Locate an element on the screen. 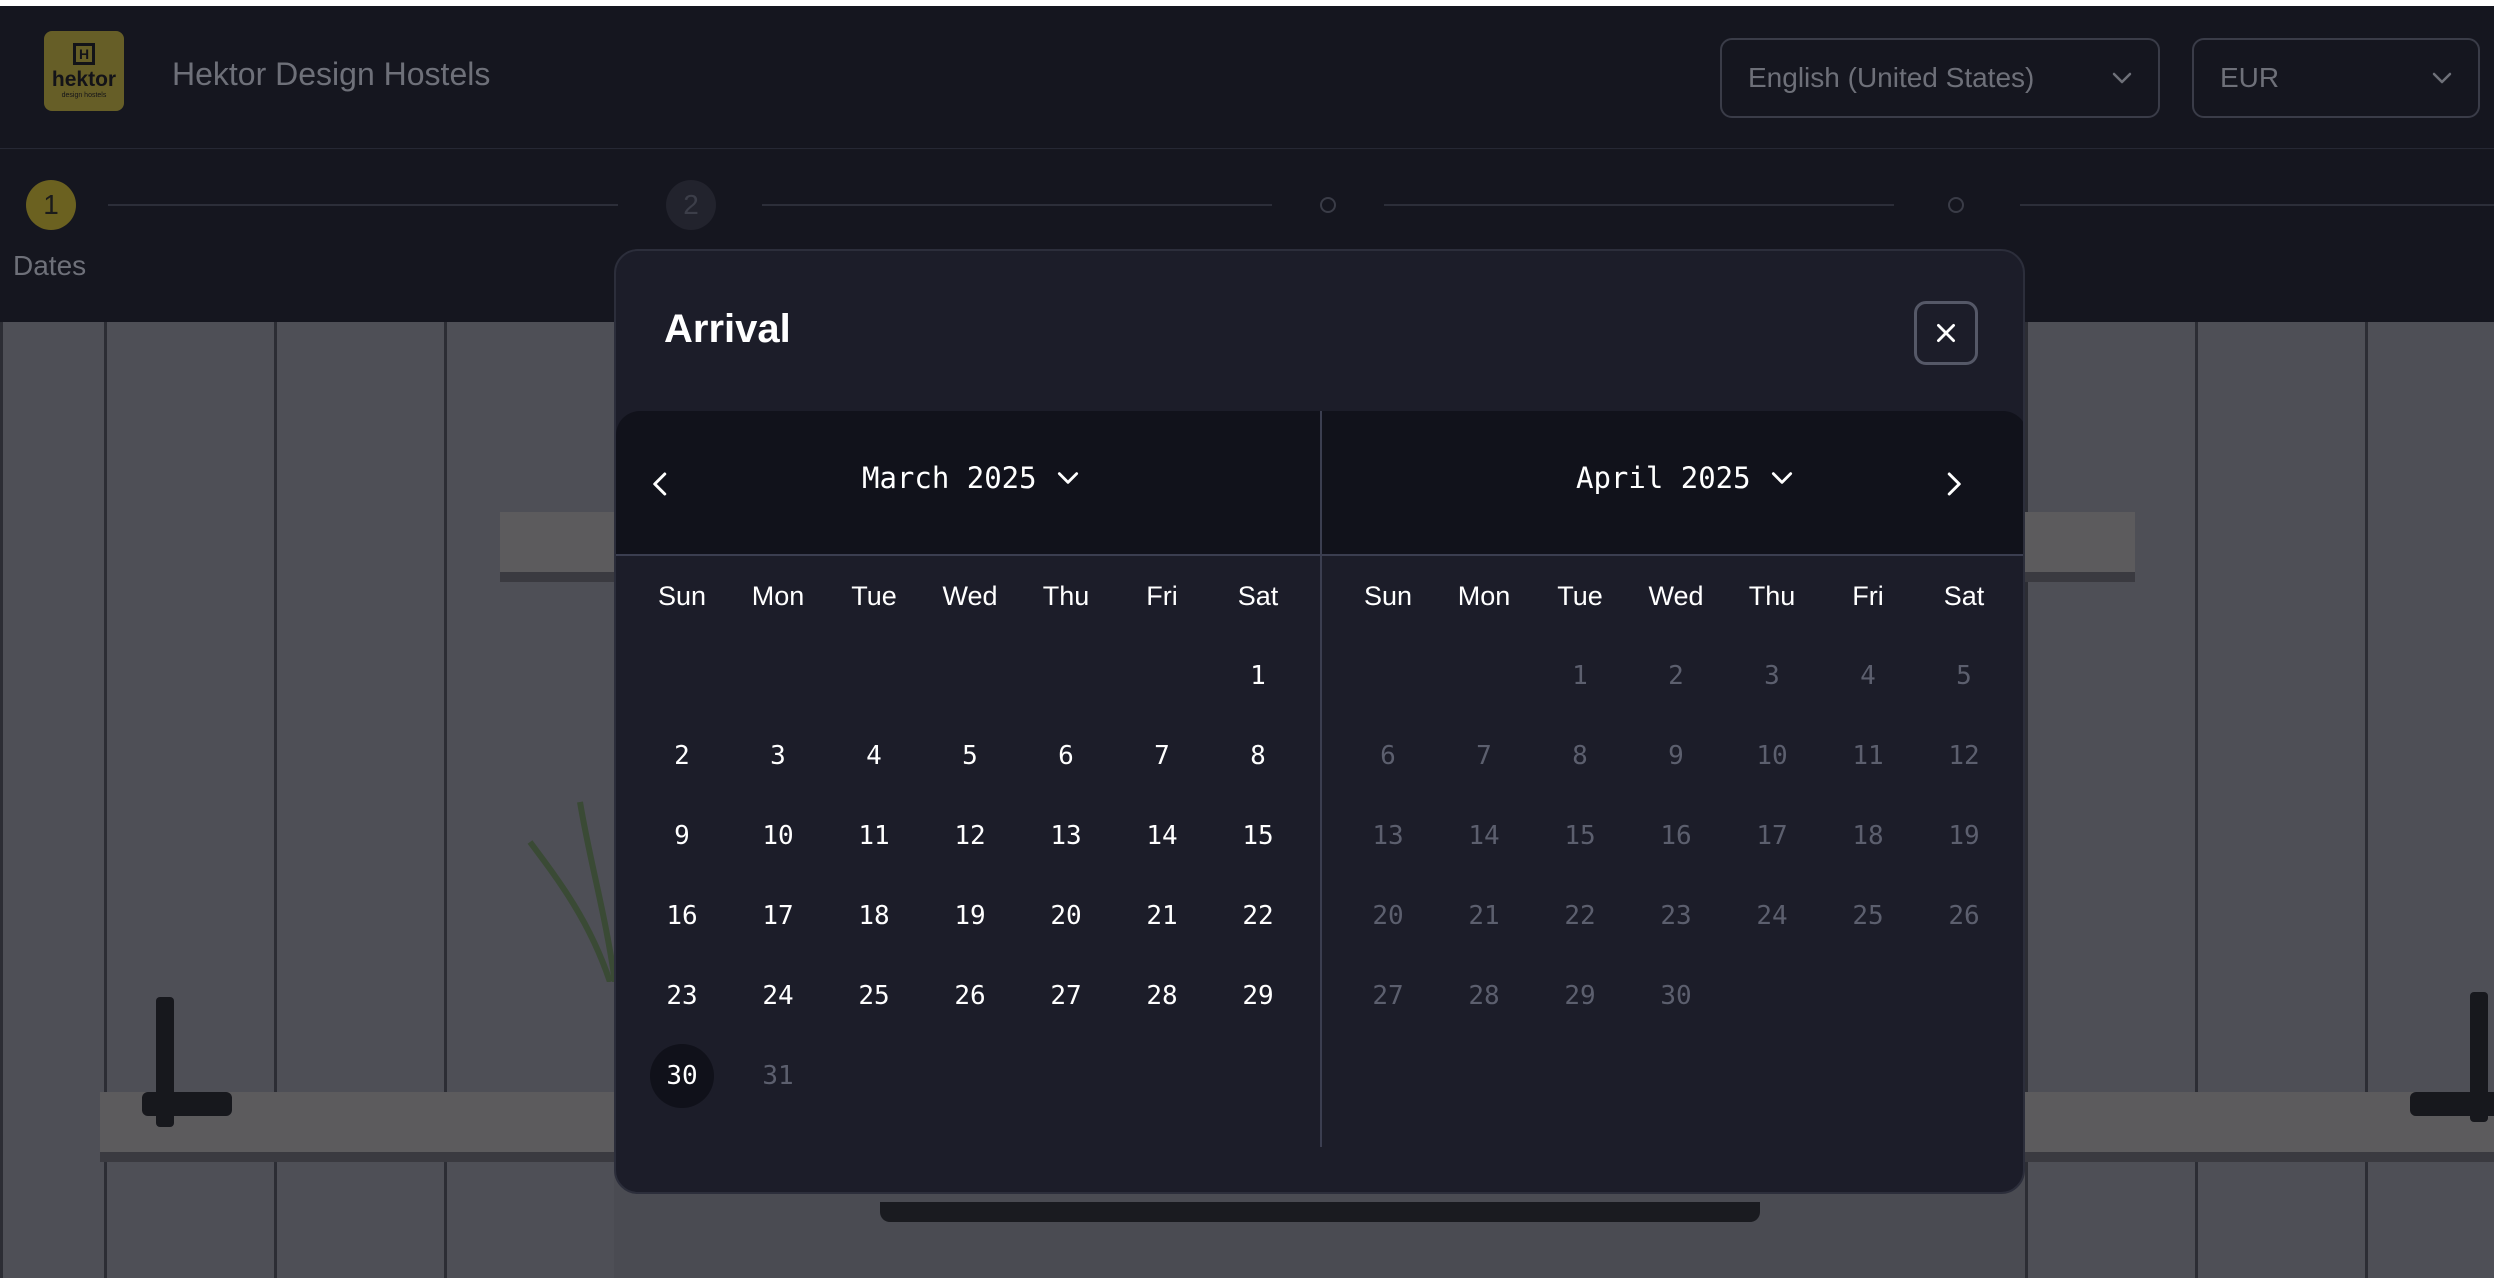 The width and height of the screenshot is (2494, 1278). day-cell: 14 is located at coordinates (1162, 836).